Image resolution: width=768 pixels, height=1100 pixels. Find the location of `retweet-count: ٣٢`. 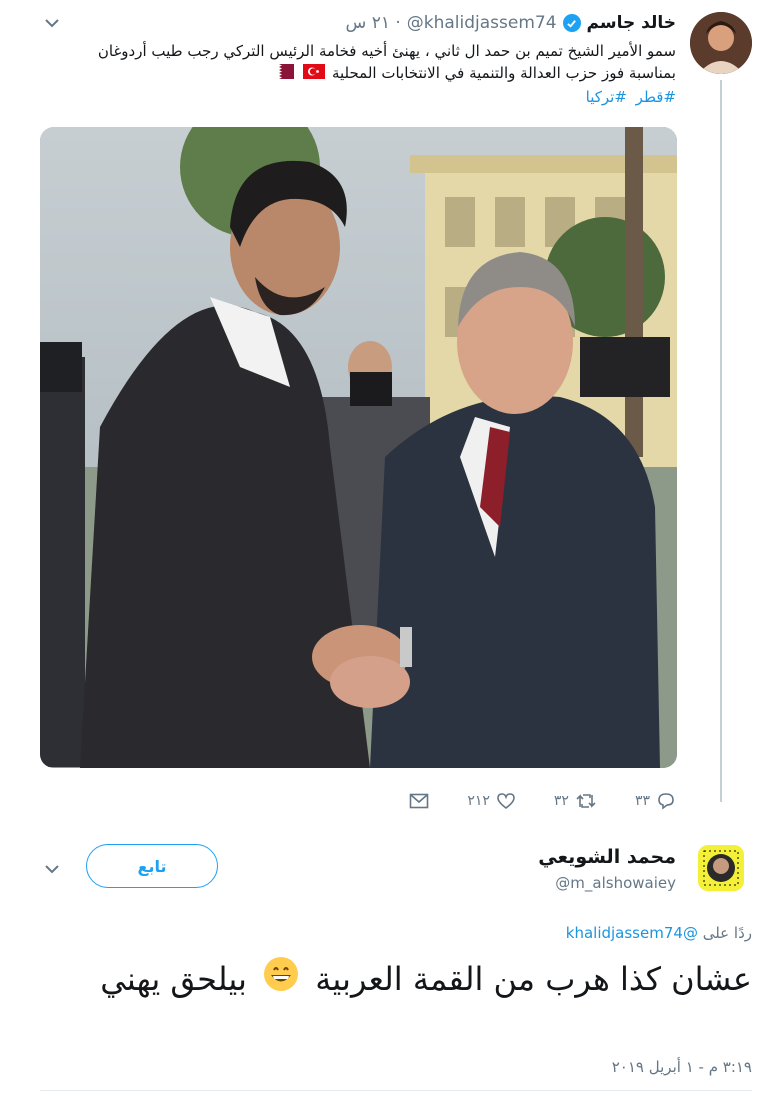

retweet-count: ٣٢ is located at coordinates (561, 801).